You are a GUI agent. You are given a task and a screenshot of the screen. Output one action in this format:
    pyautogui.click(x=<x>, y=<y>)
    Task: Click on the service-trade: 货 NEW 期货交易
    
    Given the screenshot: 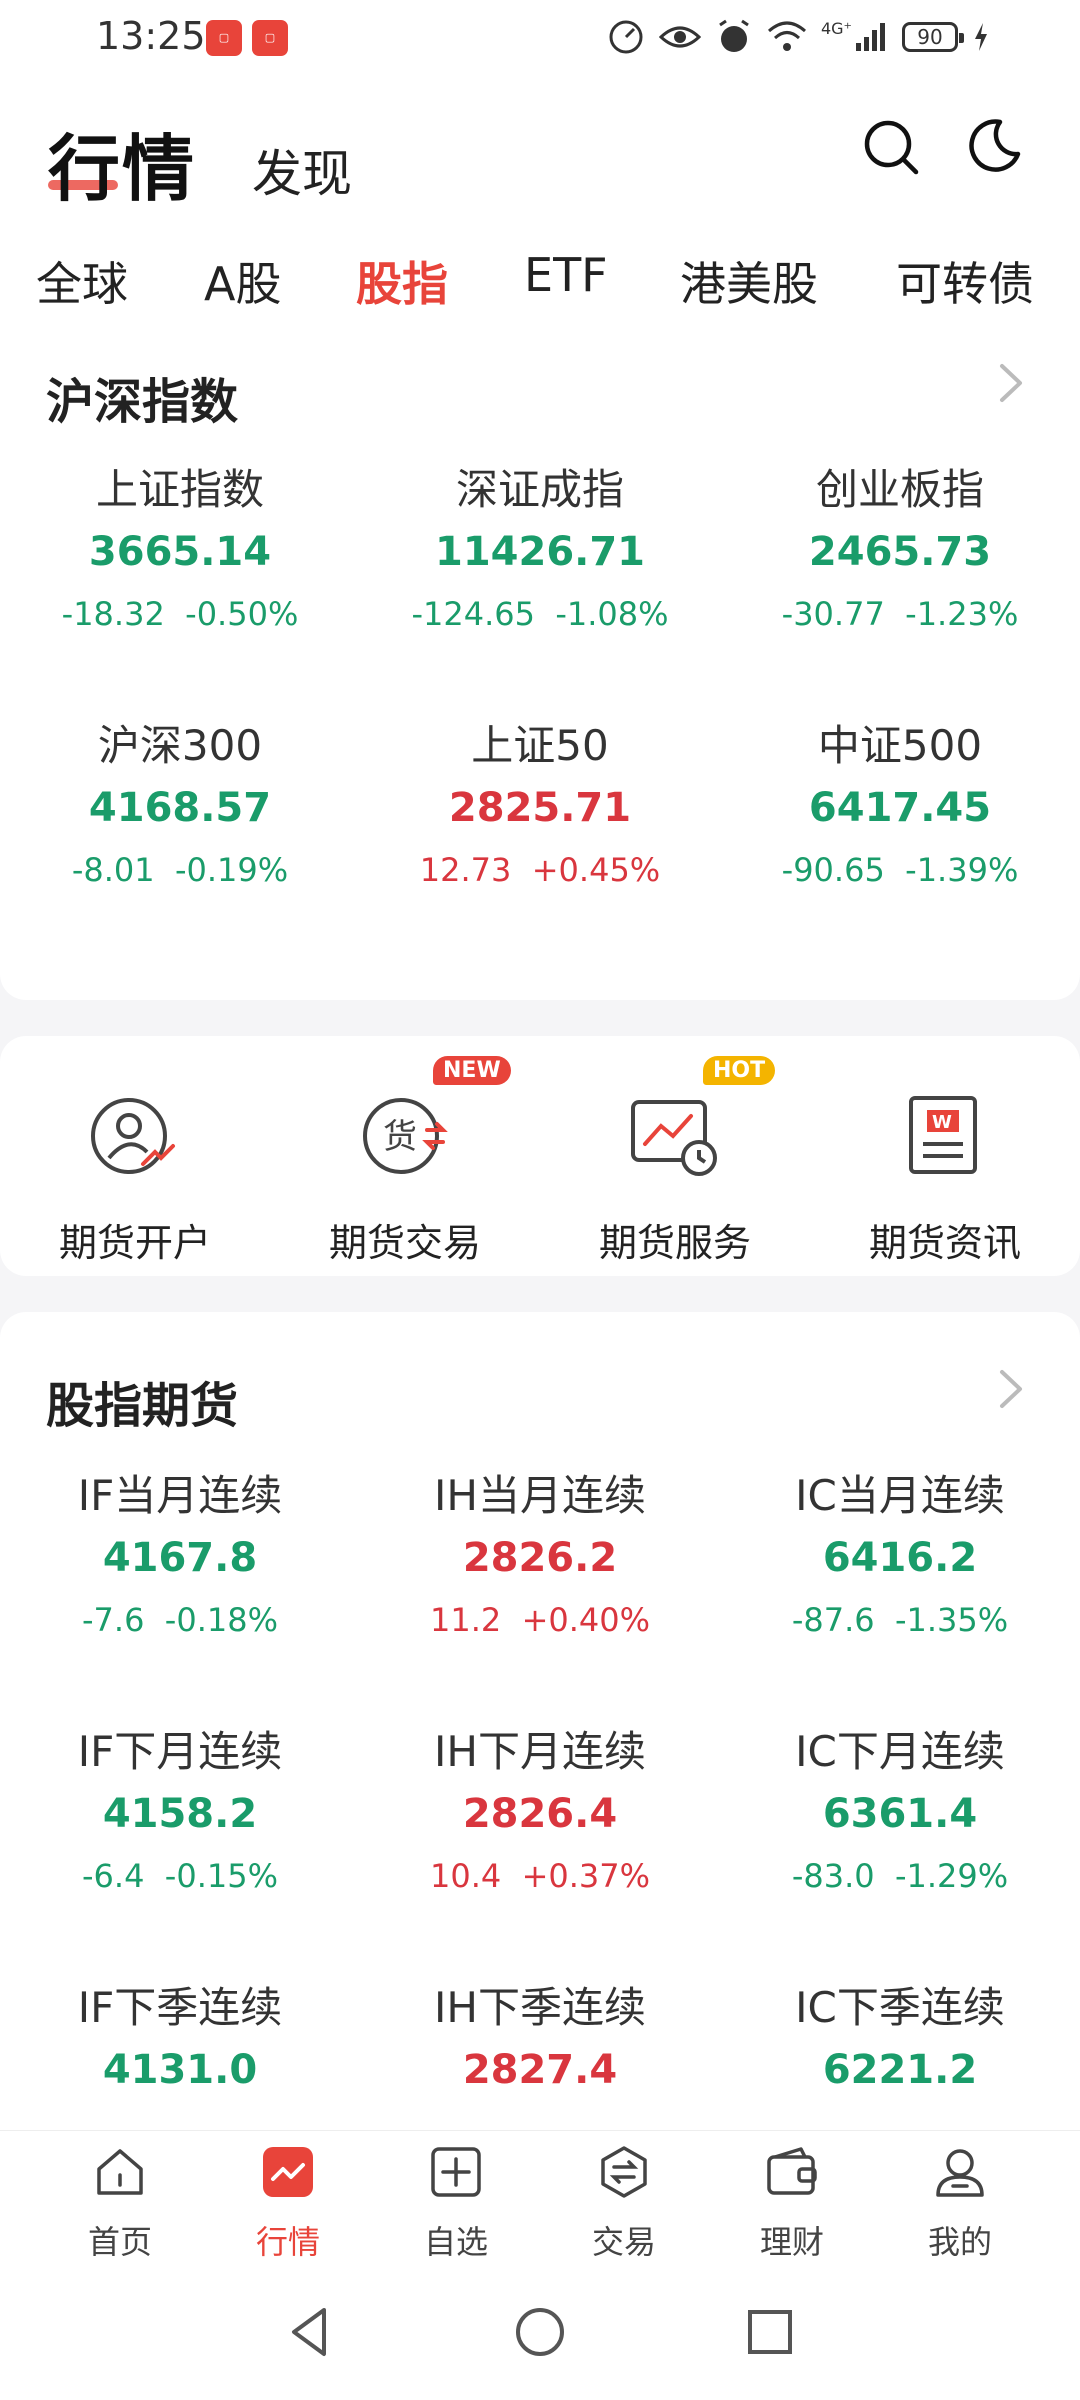 What is the action you would take?
    pyautogui.click(x=405, y=1161)
    